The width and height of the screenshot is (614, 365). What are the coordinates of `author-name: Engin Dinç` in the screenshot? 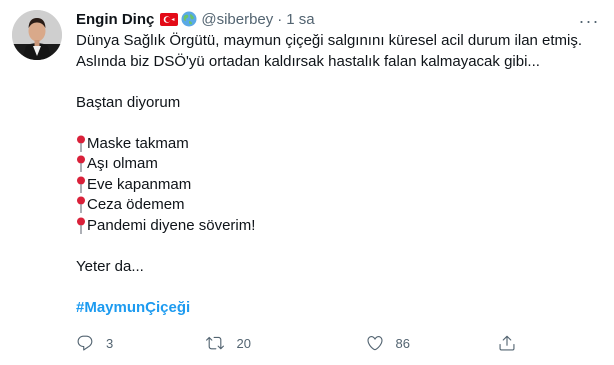 It's located at (115, 19).